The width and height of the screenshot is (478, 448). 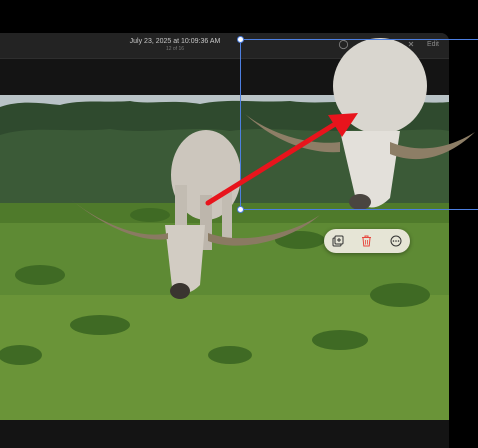 I want to click on more-button, so click(x=396, y=241).